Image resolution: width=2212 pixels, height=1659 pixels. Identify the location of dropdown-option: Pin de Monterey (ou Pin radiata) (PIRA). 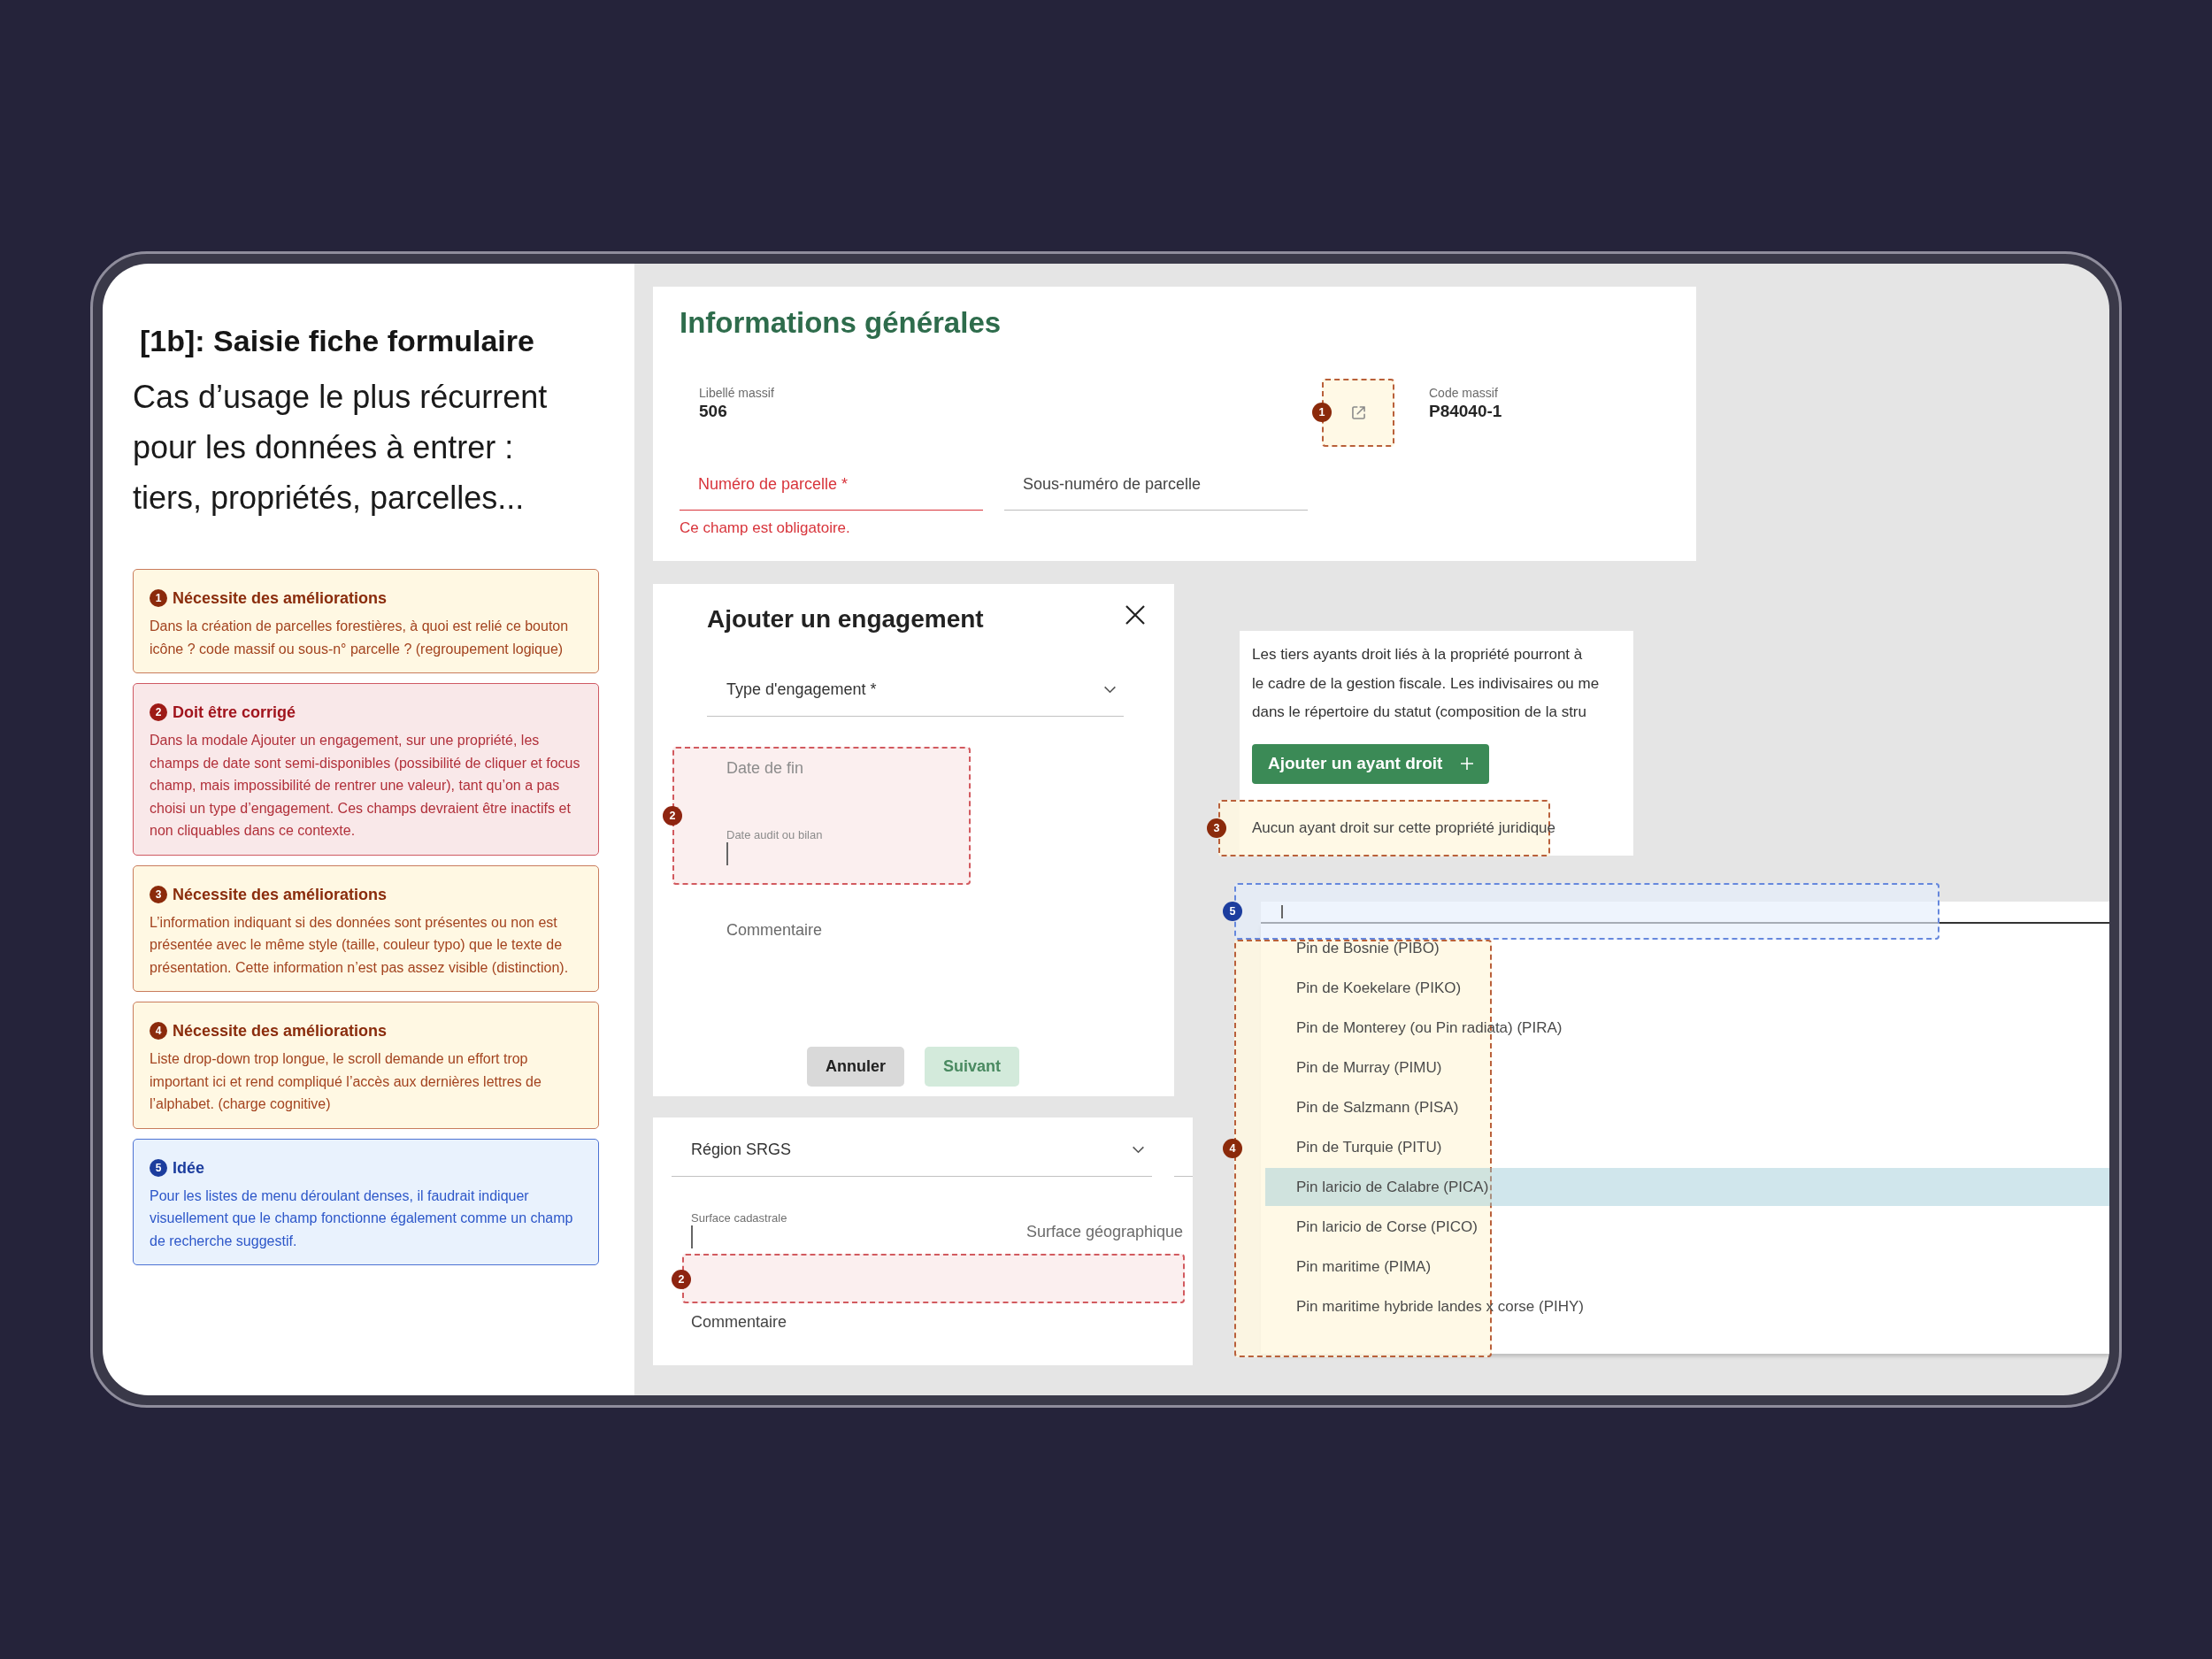
(1687, 1028).